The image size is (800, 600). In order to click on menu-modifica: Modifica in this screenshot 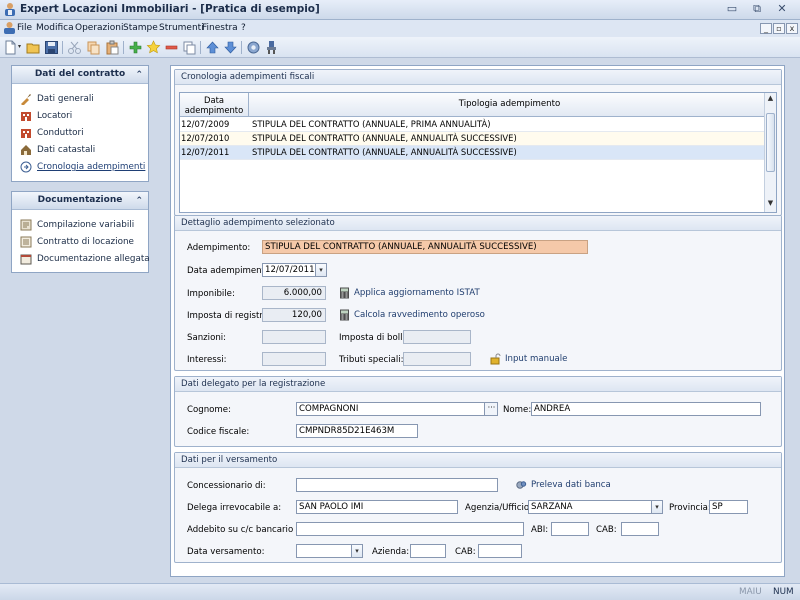, I will do `click(55, 28)`.